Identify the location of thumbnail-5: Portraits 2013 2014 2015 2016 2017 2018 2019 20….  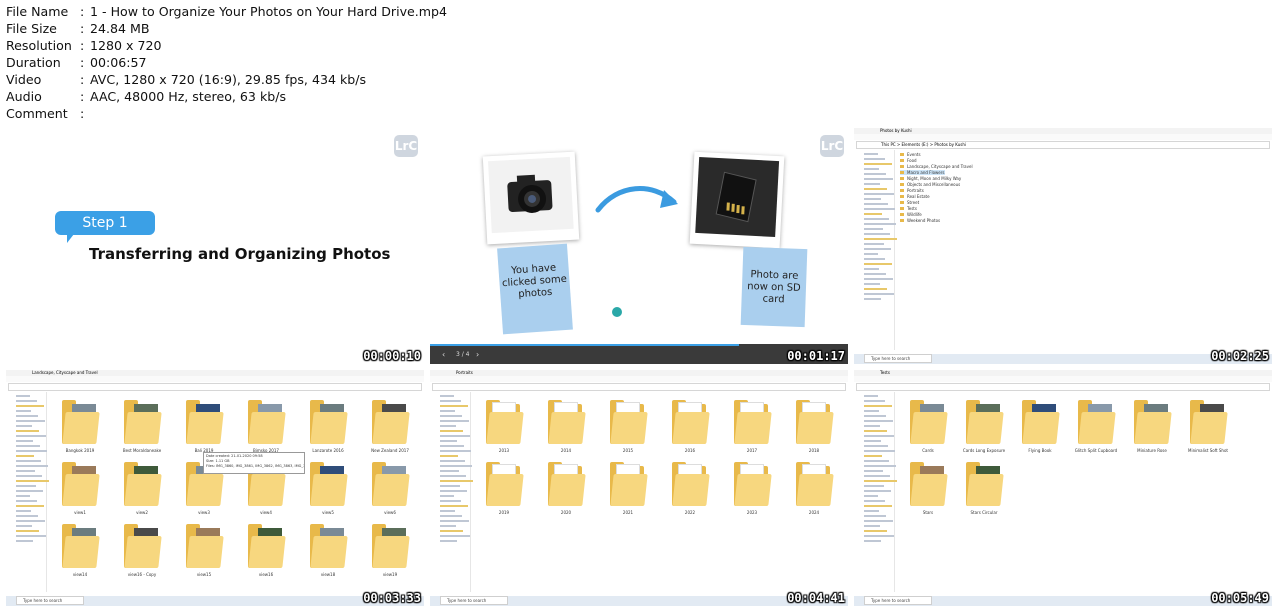
(639, 488).